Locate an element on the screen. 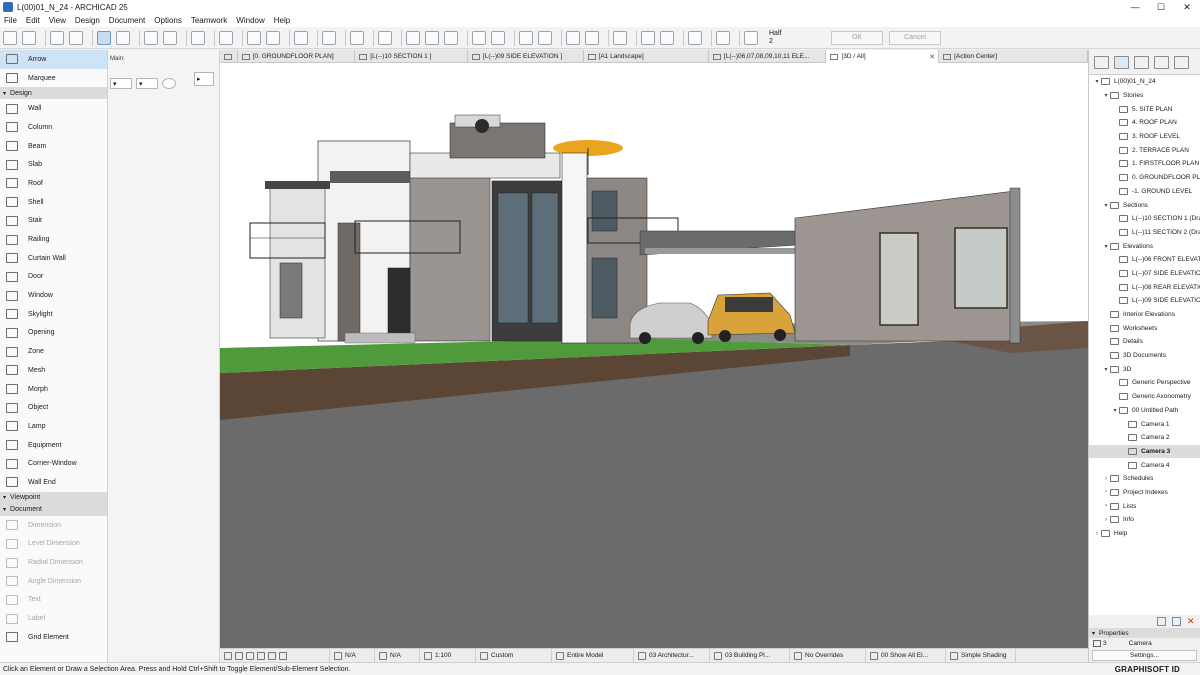 This screenshot has width=1200, height=675. pin-icon is located at coordinates (1101, 62).